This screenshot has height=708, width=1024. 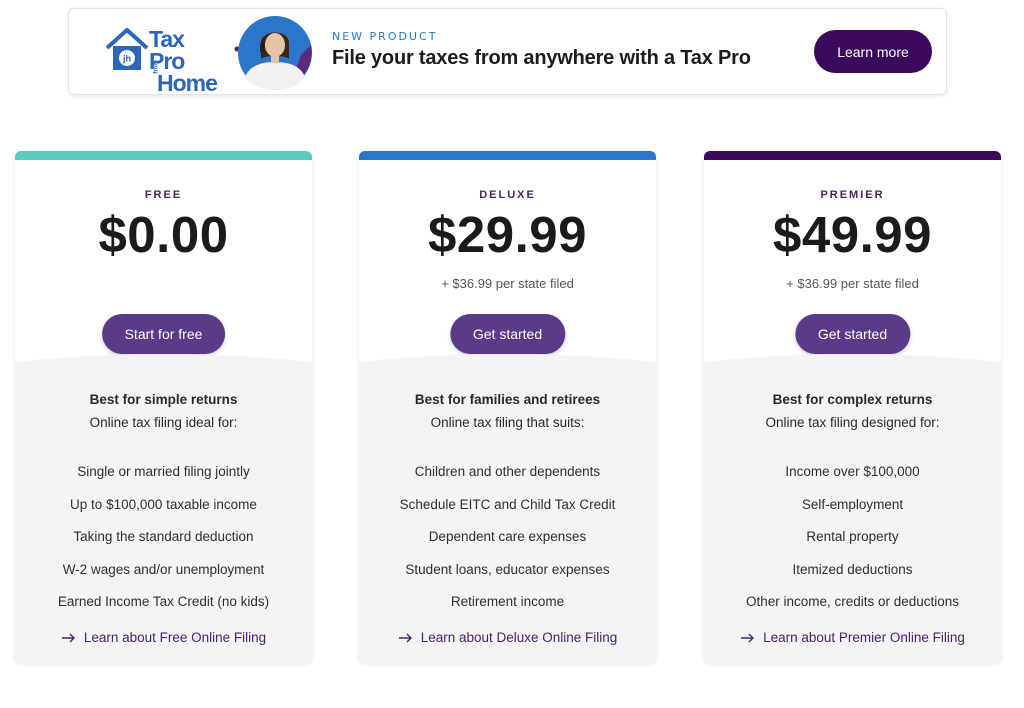 What do you see at coordinates (852, 601) in the screenshot?
I see `plan-feature: Other income, credits or deductions` at bounding box center [852, 601].